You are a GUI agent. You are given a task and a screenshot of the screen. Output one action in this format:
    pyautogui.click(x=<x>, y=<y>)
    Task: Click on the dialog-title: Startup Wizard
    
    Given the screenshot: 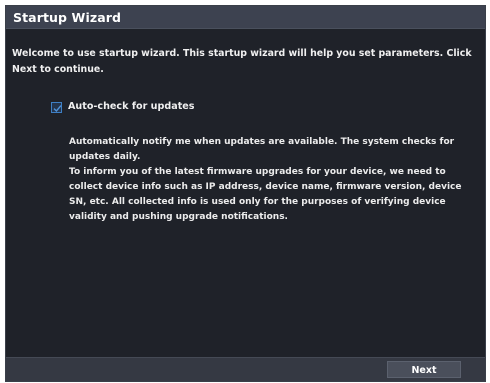 What is the action you would take?
    pyautogui.click(x=67, y=17)
    